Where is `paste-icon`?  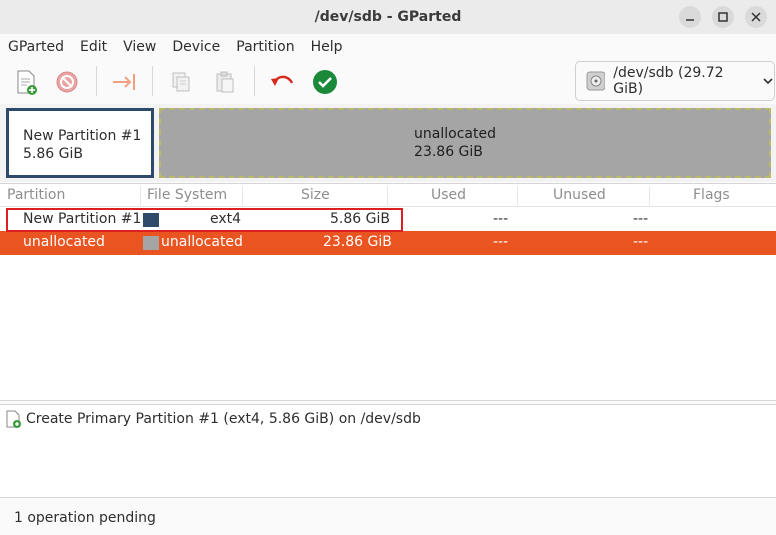
paste-icon is located at coordinates (225, 82).